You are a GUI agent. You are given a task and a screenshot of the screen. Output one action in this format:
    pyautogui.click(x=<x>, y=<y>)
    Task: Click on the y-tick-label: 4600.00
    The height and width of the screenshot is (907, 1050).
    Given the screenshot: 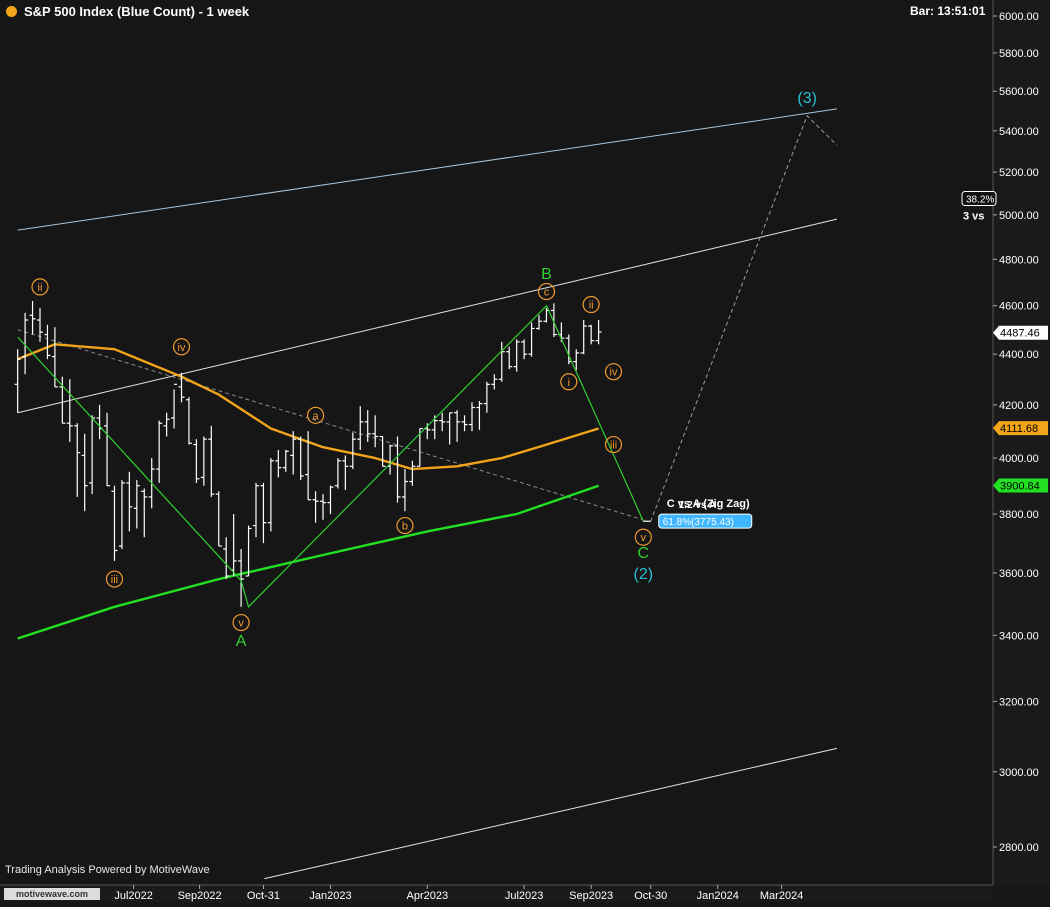 What is the action you would take?
    pyautogui.click(x=1019, y=307)
    